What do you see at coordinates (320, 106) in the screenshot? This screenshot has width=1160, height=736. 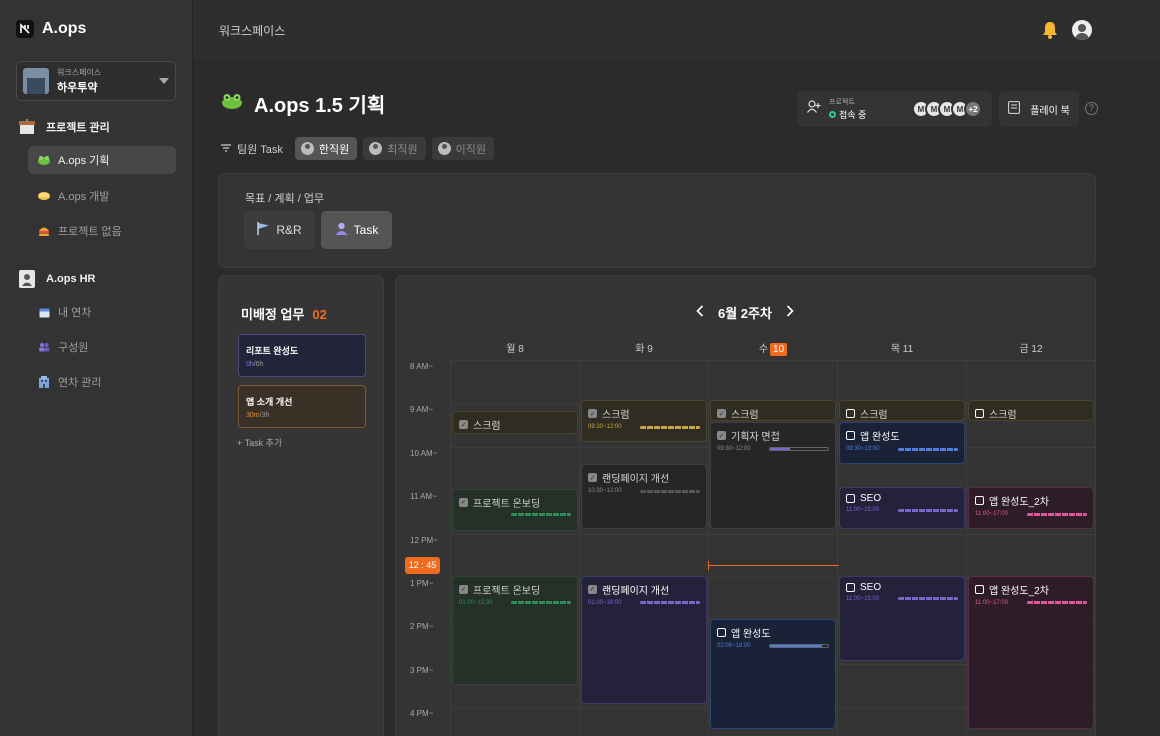 I see `page-title: A.ops 1.5 기획` at bounding box center [320, 106].